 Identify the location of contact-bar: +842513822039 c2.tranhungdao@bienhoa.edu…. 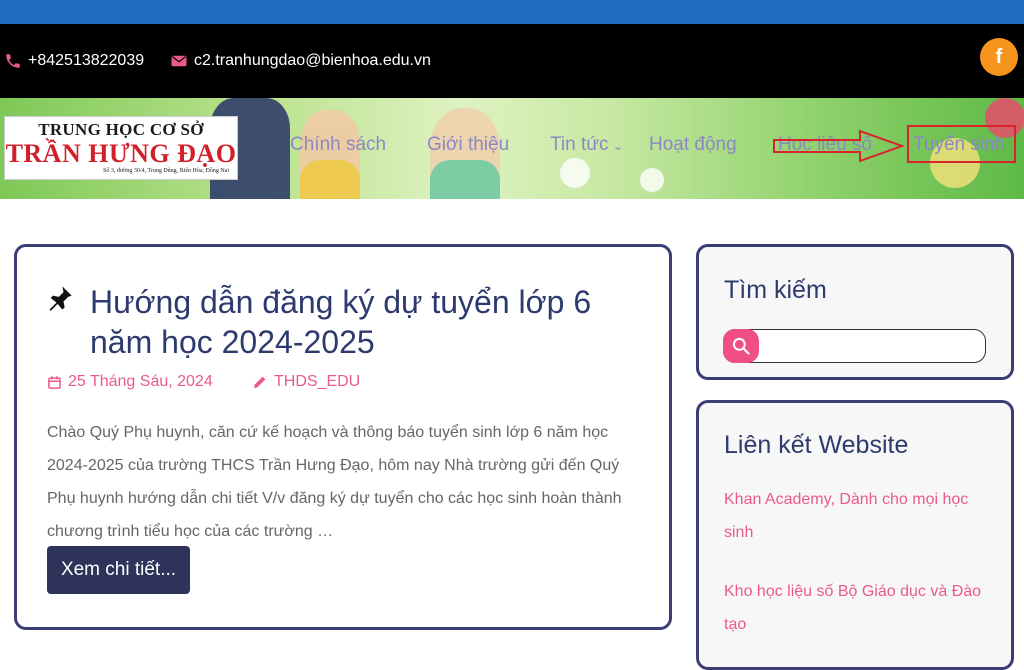
(512, 61).